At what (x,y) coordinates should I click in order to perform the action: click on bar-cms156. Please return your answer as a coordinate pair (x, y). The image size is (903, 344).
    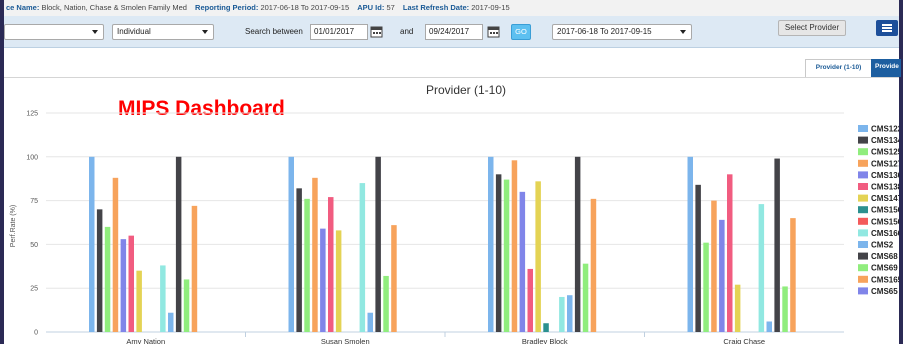
    Looking at the image, I should click on (546, 327).